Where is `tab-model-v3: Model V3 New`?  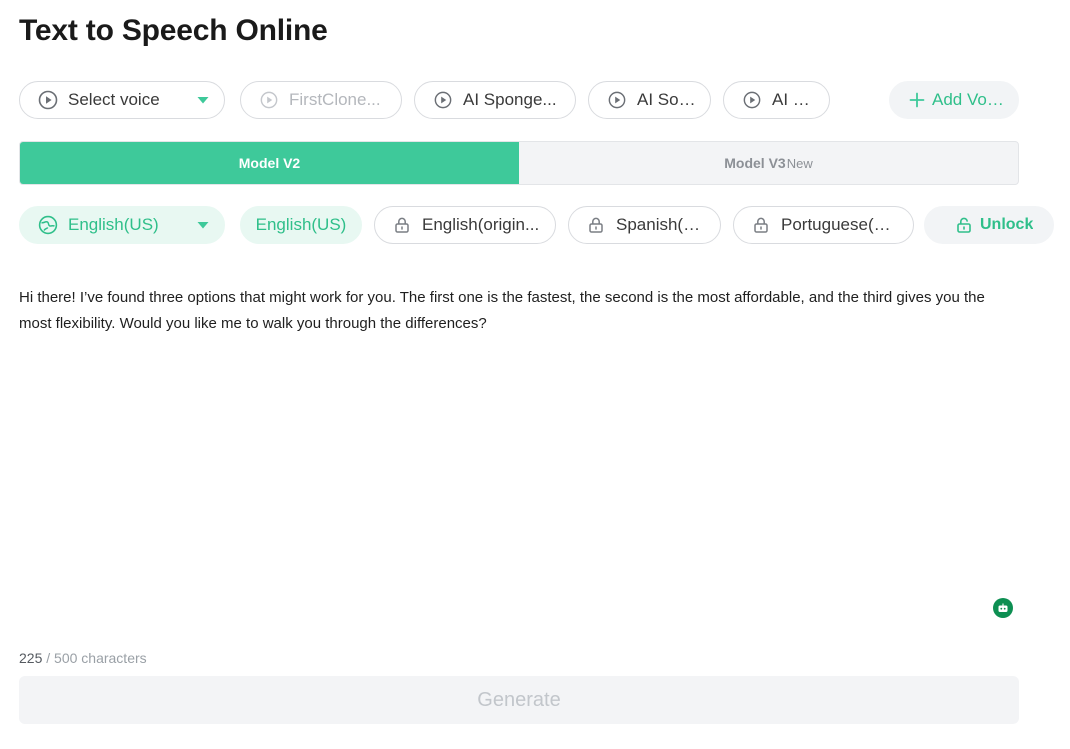
tab-model-v3: Model V3 New is located at coordinates (768, 163).